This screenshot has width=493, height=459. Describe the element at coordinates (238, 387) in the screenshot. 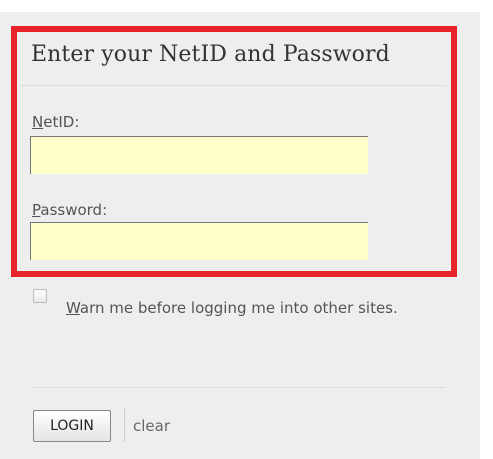

I see `buttons-divider` at that location.